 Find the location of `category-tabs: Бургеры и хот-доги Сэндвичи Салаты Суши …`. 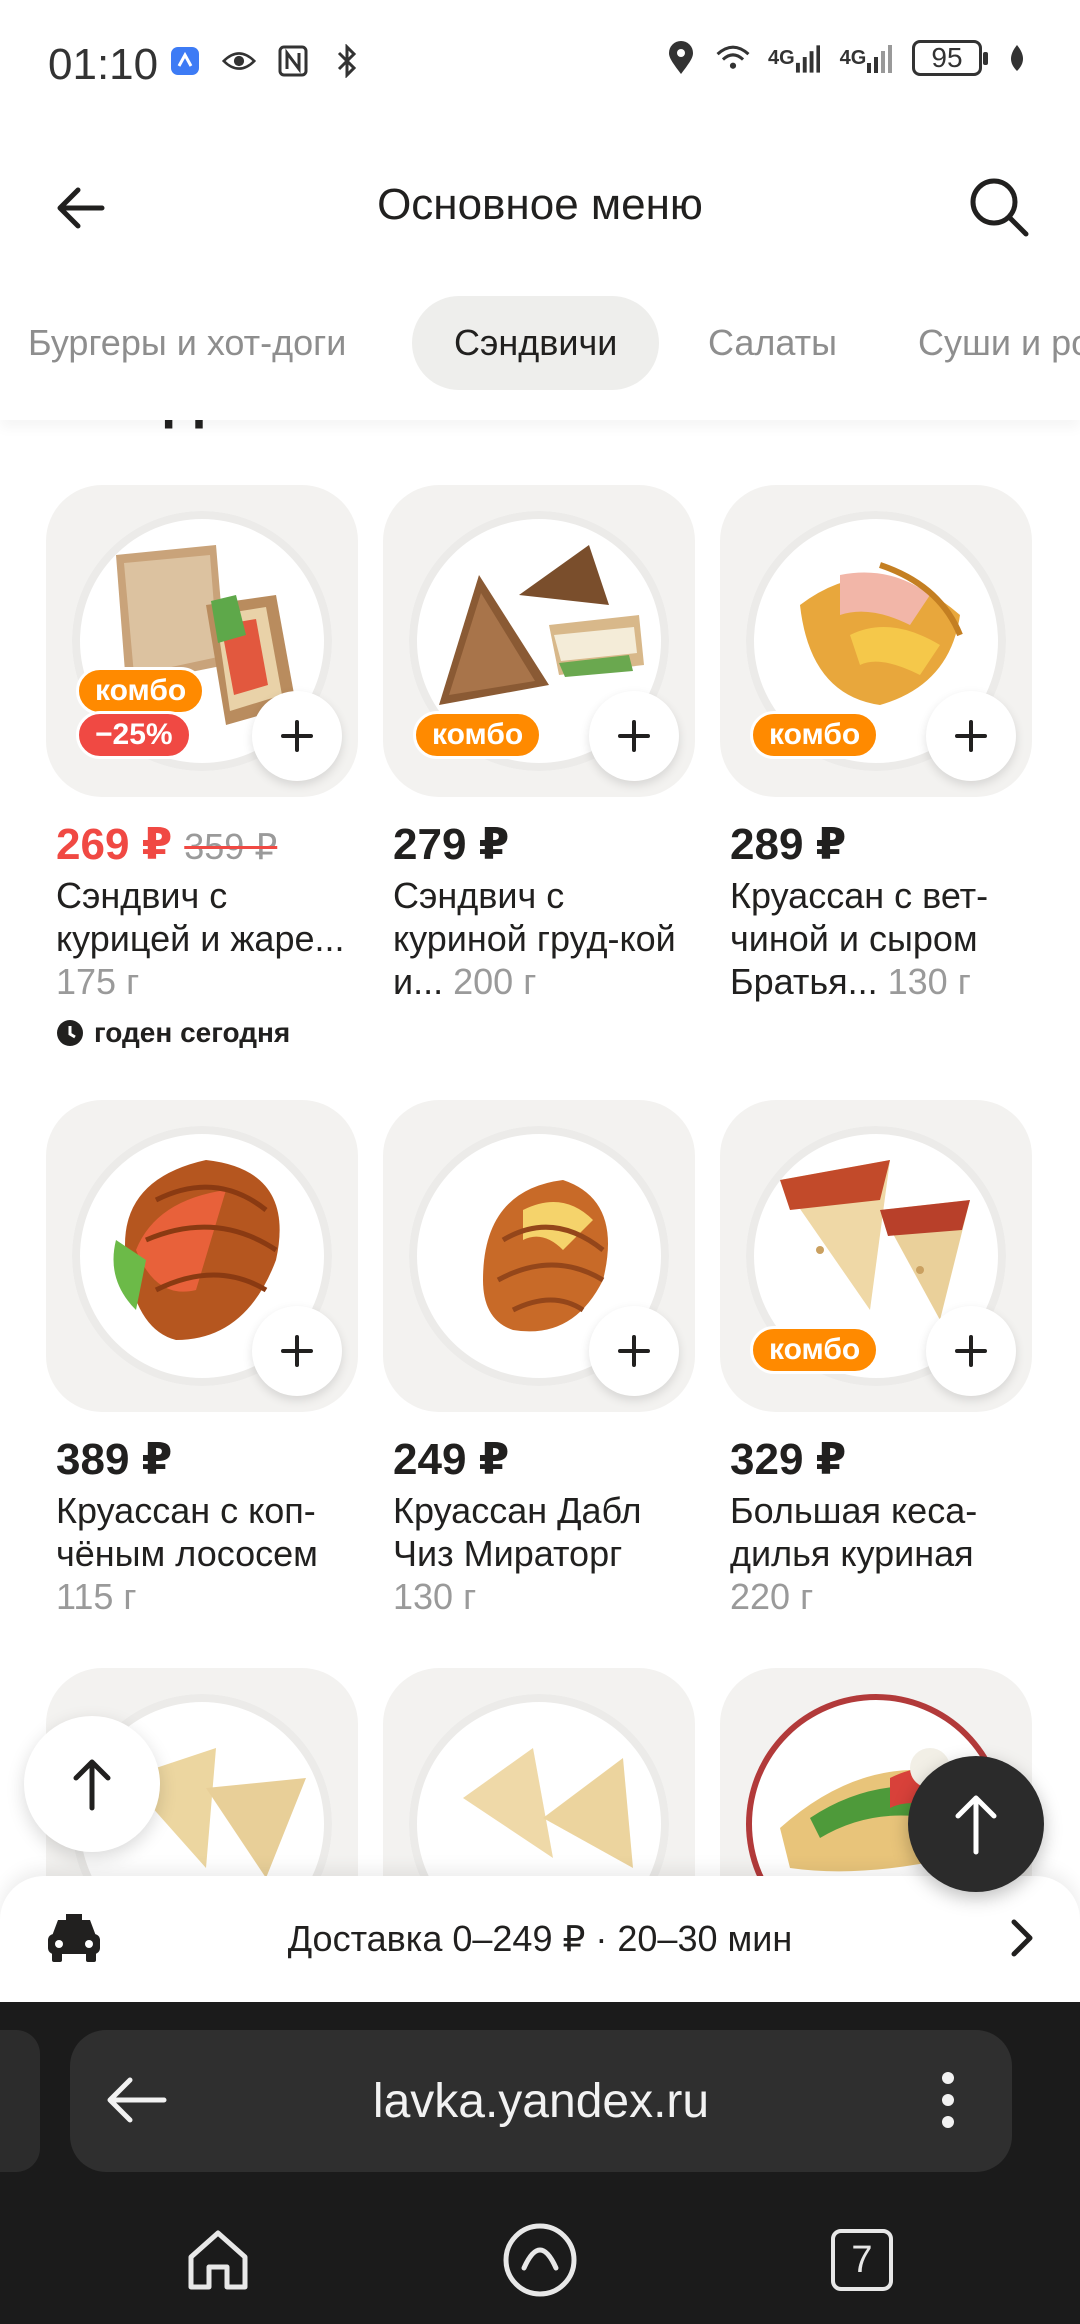

category-tabs: Бургеры и хот-доги Сэндвичи Салаты Суши … is located at coordinates (540, 355).